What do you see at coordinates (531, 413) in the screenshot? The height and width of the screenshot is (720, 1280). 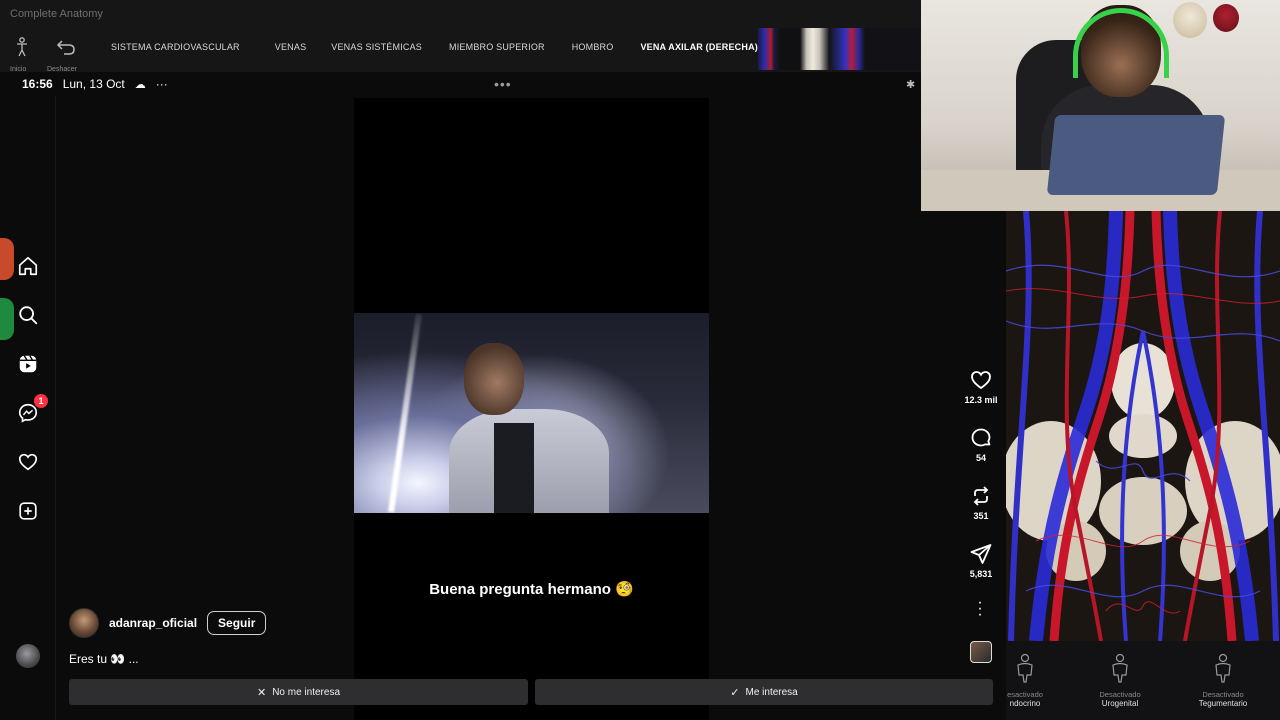 I see `reel-video` at bounding box center [531, 413].